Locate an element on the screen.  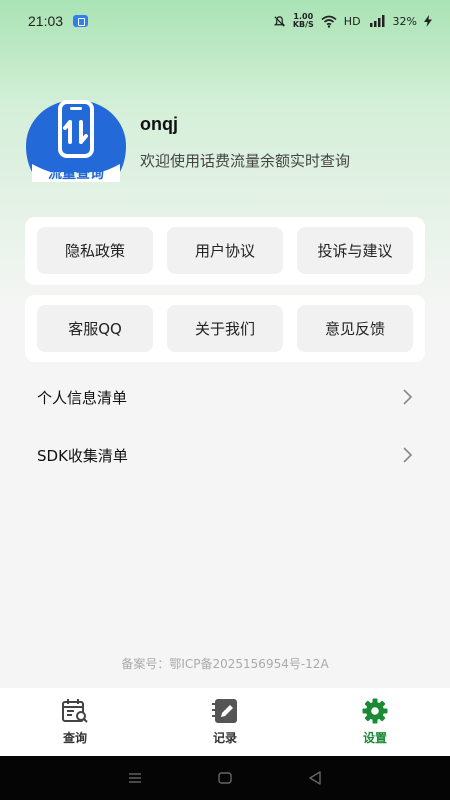
nav-settings: 设置 is located at coordinates (375, 722).